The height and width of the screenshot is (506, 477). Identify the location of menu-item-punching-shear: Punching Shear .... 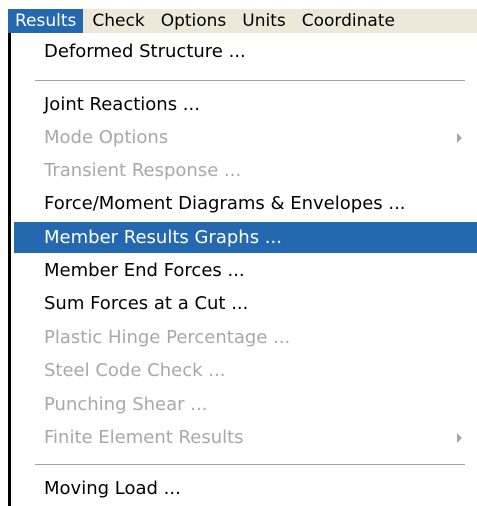
(239, 404).